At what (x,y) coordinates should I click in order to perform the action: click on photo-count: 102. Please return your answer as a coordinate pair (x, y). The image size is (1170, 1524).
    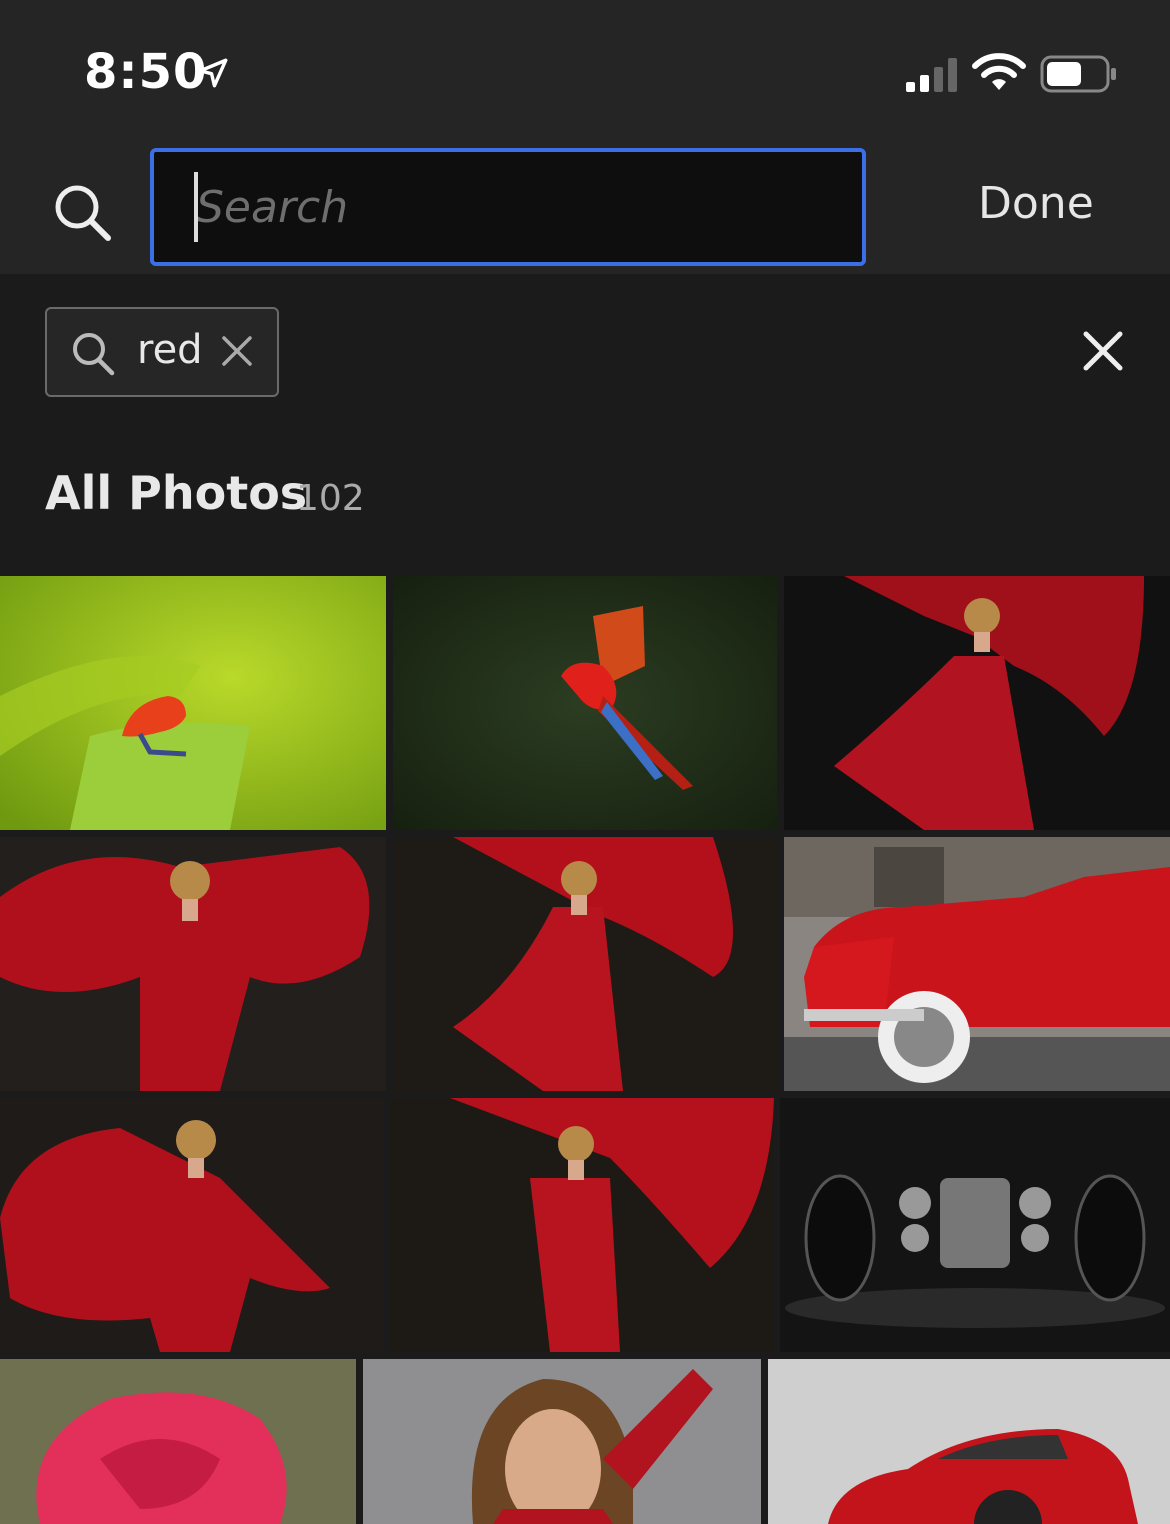
    Looking at the image, I should click on (330, 498).